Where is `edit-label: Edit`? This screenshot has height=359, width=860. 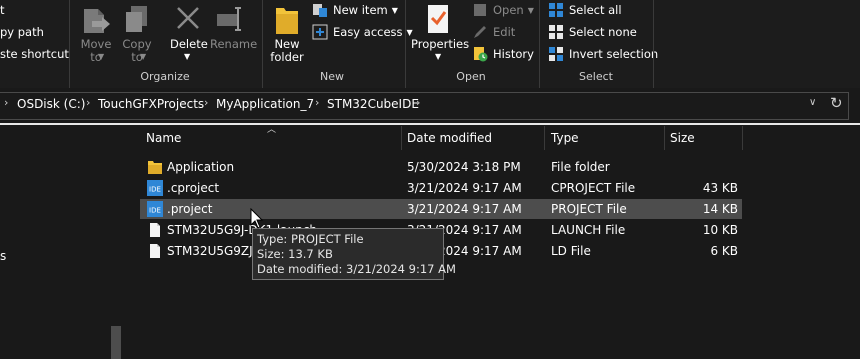
edit-label: Edit is located at coordinates (504, 32).